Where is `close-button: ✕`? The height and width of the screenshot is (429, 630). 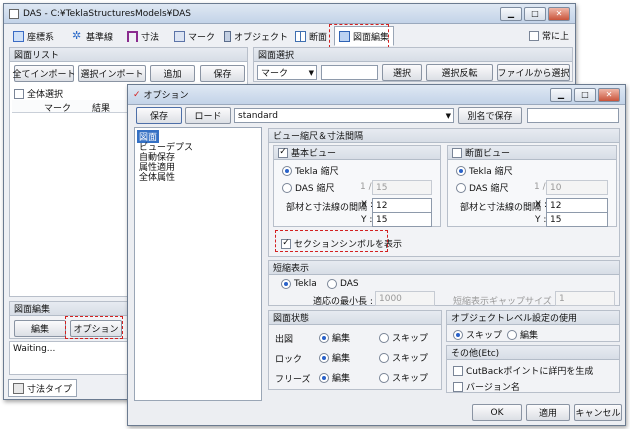
close-button: ✕ is located at coordinates (559, 13).